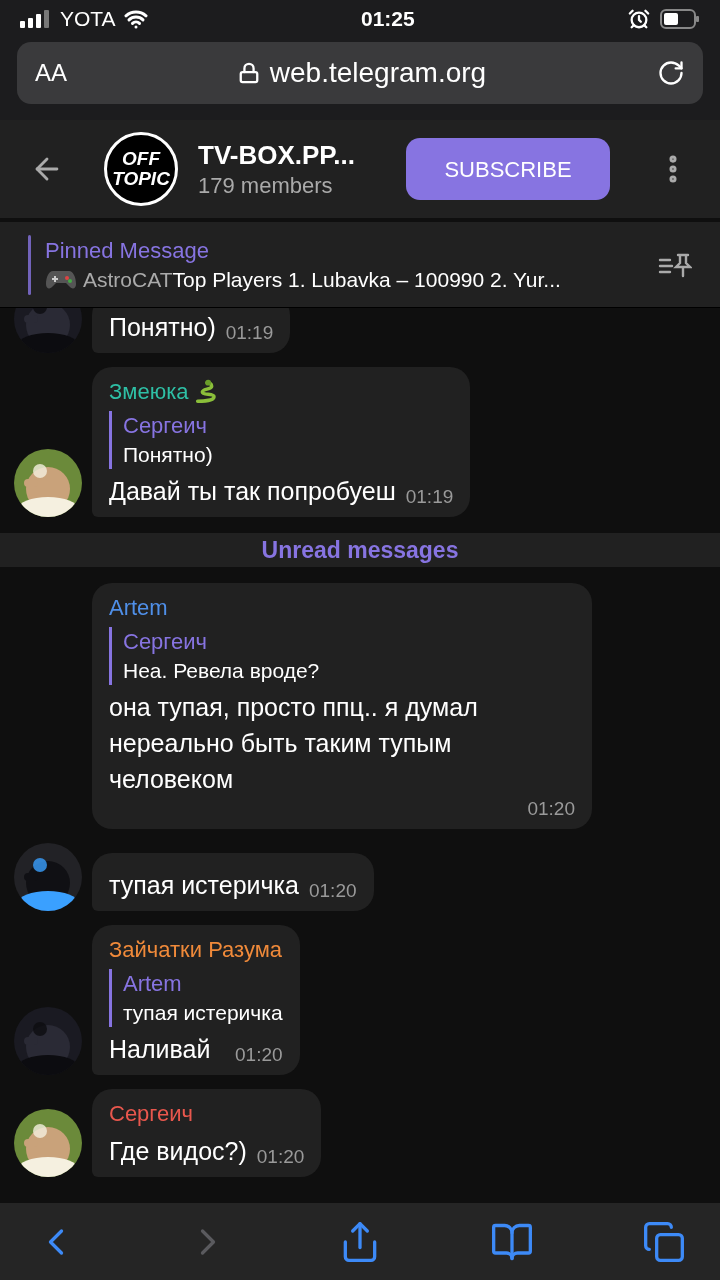 Image resolution: width=720 pixels, height=1280 pixels. I want to click on reply-quote: Сергеич Неа. Ревела вроде?, so click(342, 656).